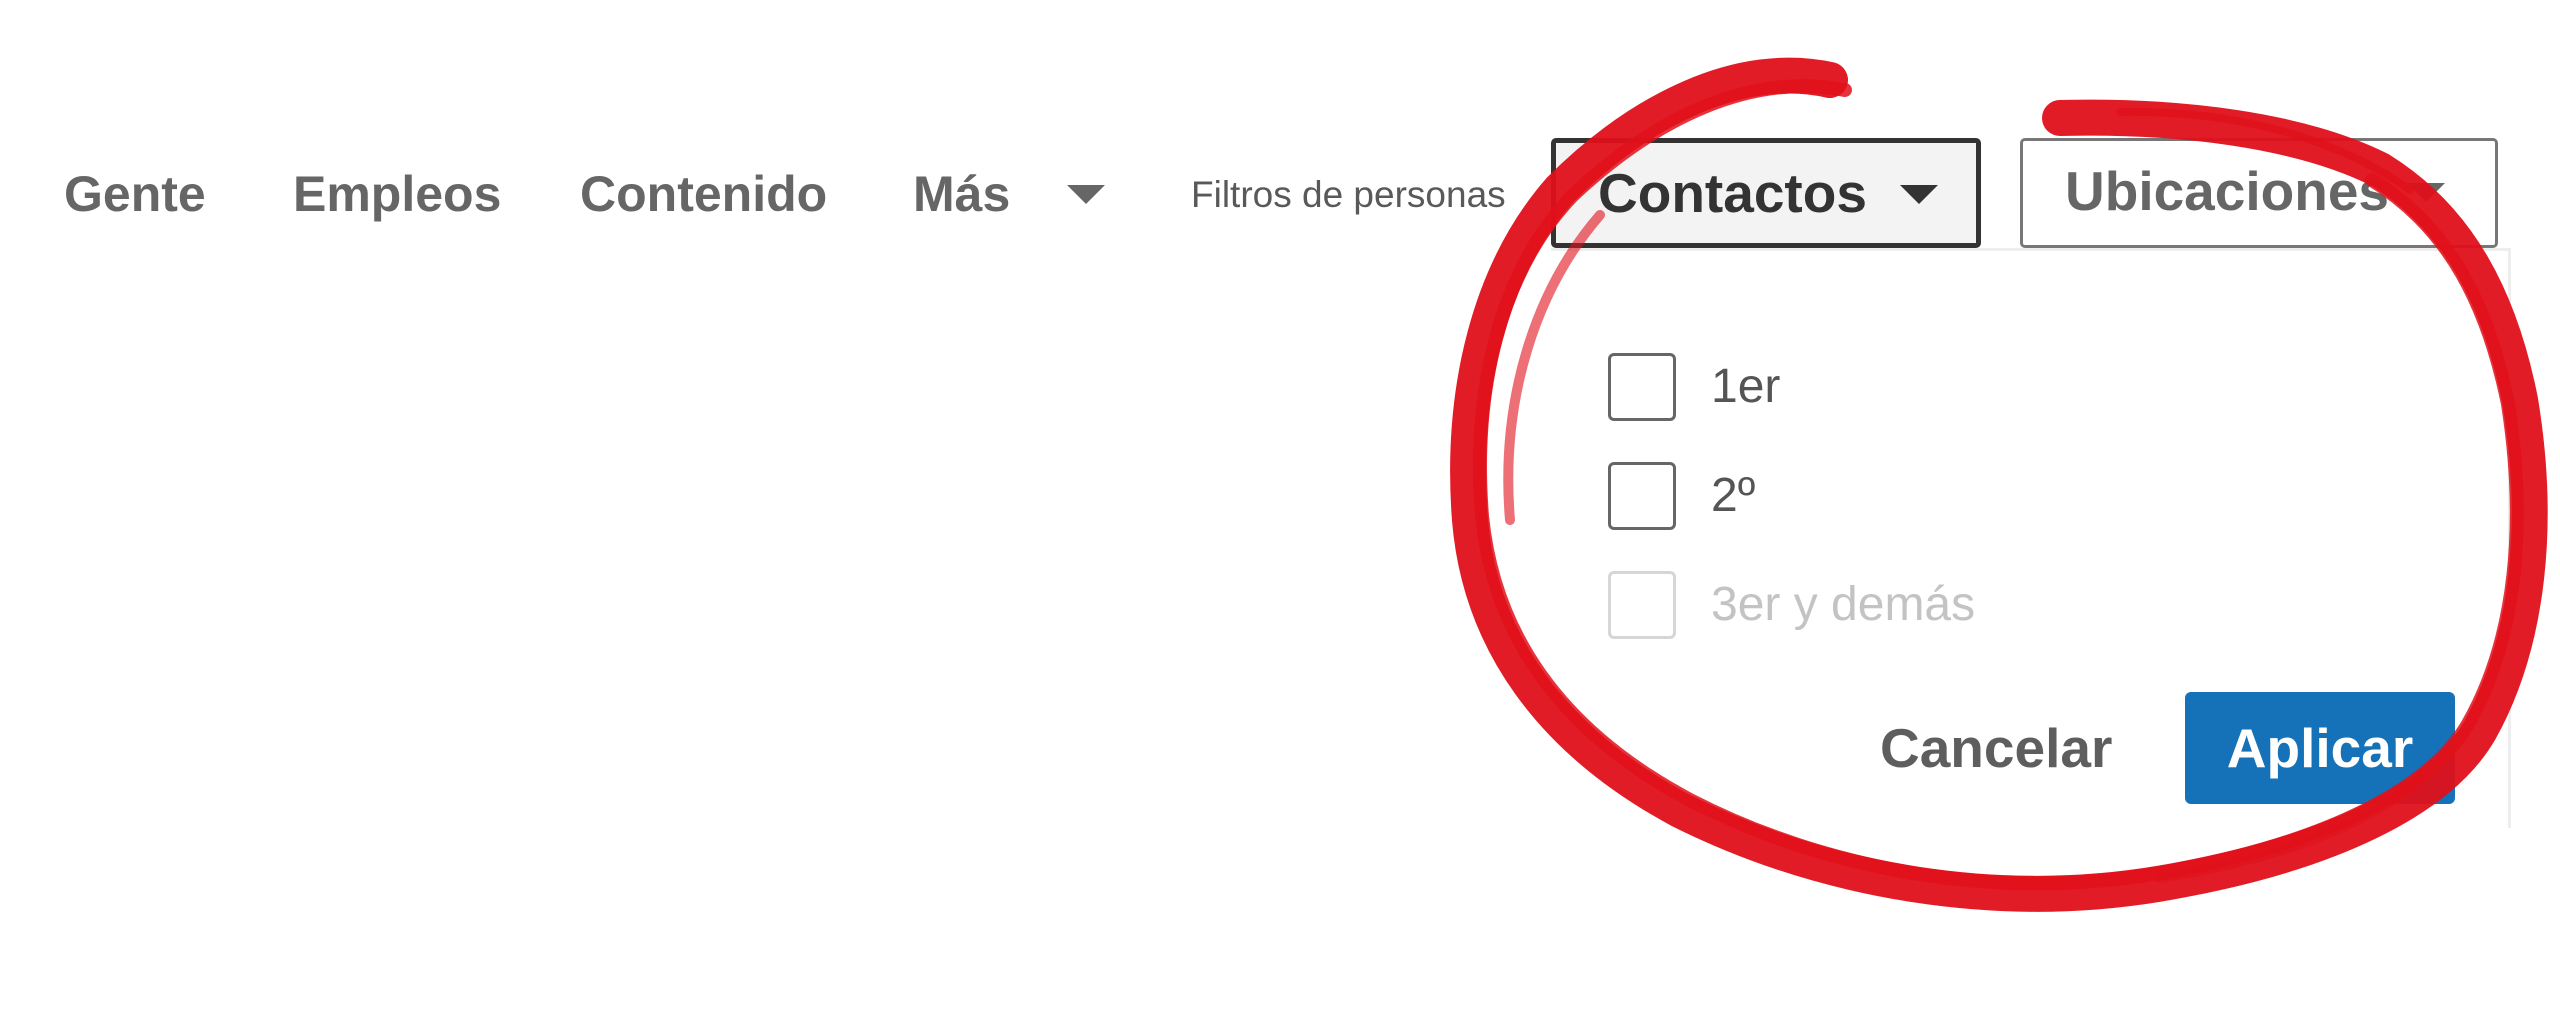 This screenshot has height=1022, width=2560. What do you see at coordinates (1996, 748) in the screenshot?
I see `cancel-button: Cancelar` at bounding box center [1996, 748].